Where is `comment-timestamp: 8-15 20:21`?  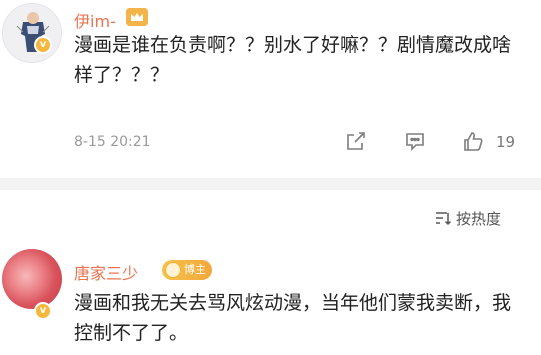 comment-timestamp: 8-15 20:21 is located at coordinates (112, 142).